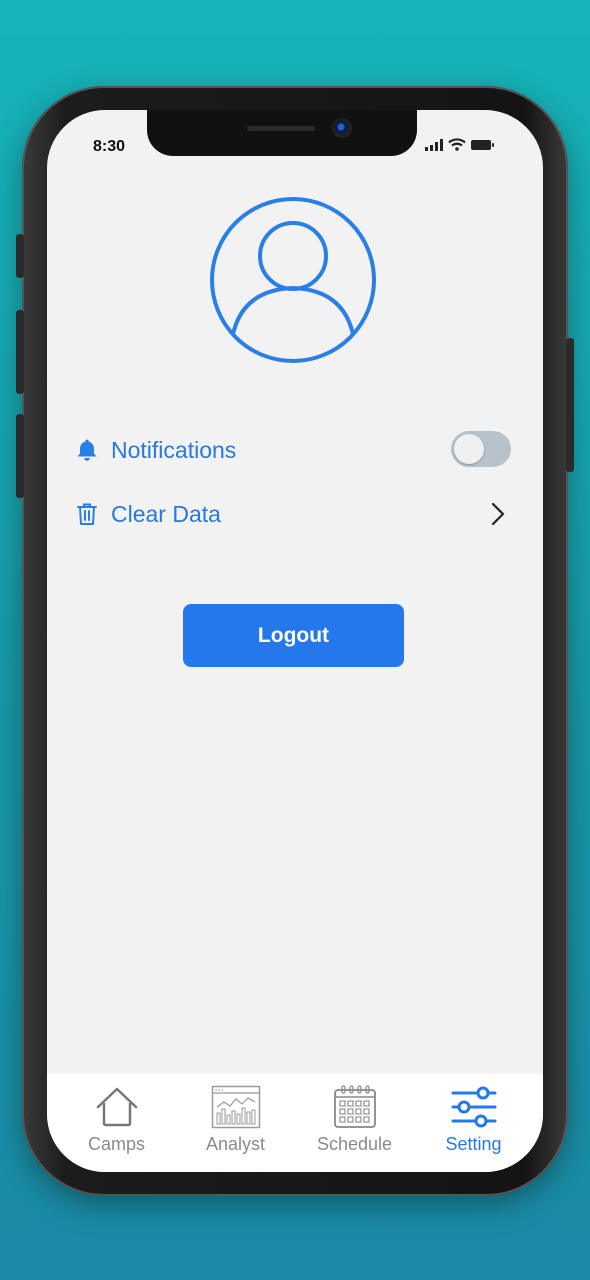 This screenshot has height=1280, width=590. What do you see at coordinates (236, 1107) in the screenshot?
I see `analytics-chart-icon` at bounding box center [236, 1107].